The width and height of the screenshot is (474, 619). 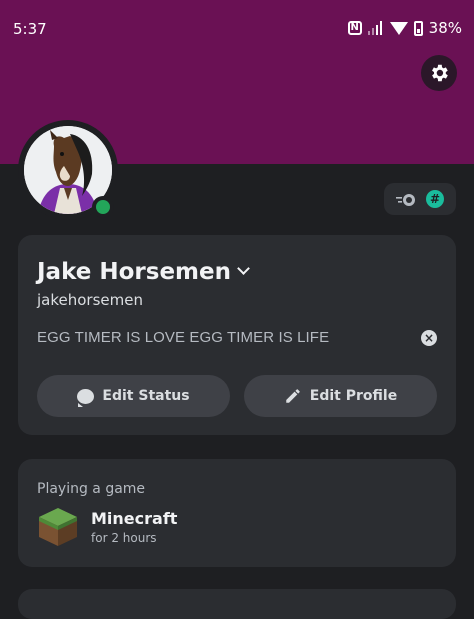 What do you see at coordinates (58, 527) in the screenshot?
I see `minecraft-icon` at bounding box center [58, 527].